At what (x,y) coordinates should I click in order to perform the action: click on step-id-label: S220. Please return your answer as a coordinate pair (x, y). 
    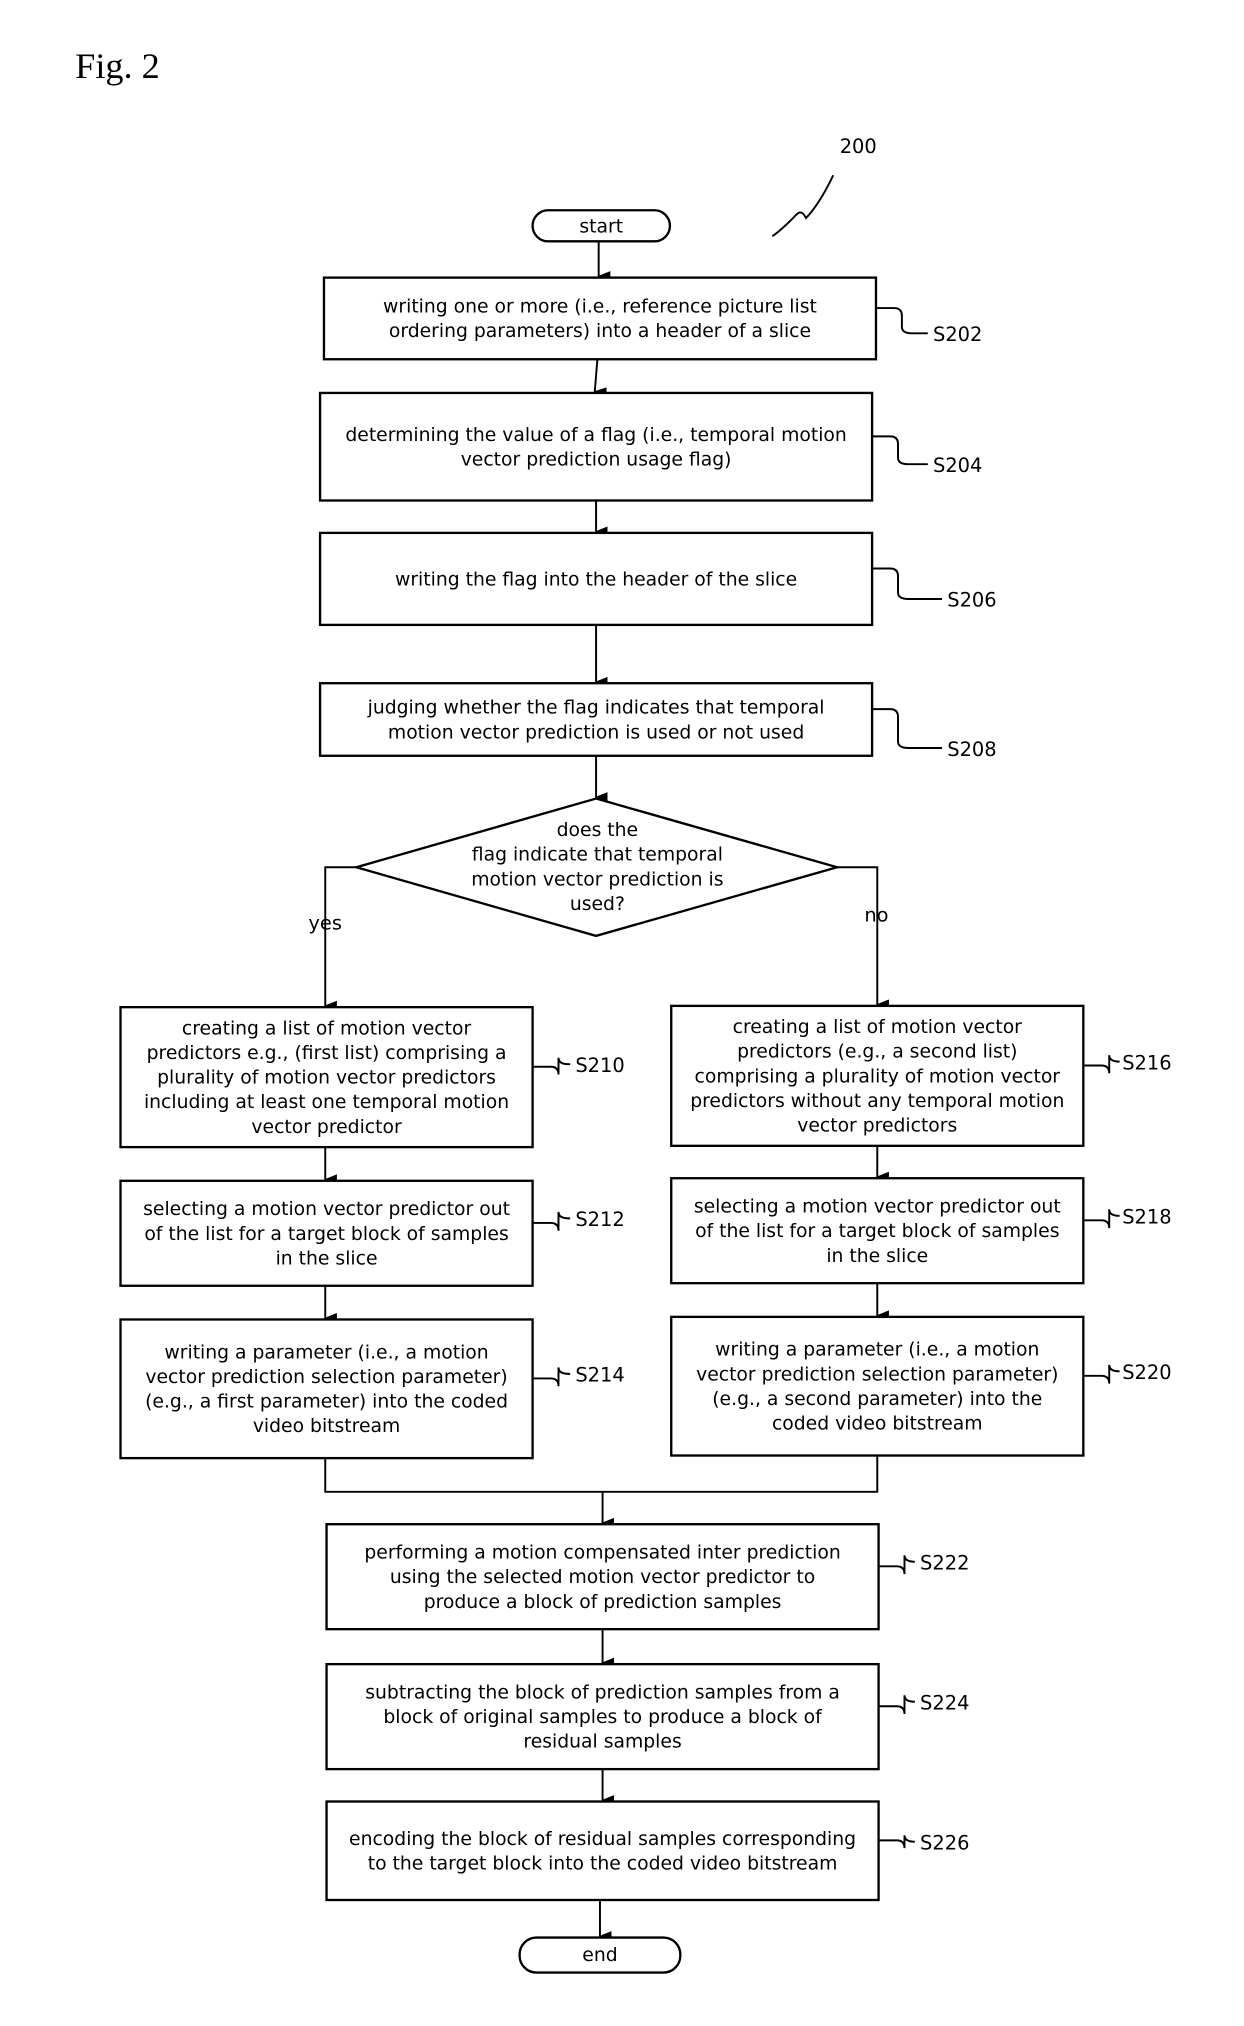
    Looking at the image, I should click on (1146, 1372).